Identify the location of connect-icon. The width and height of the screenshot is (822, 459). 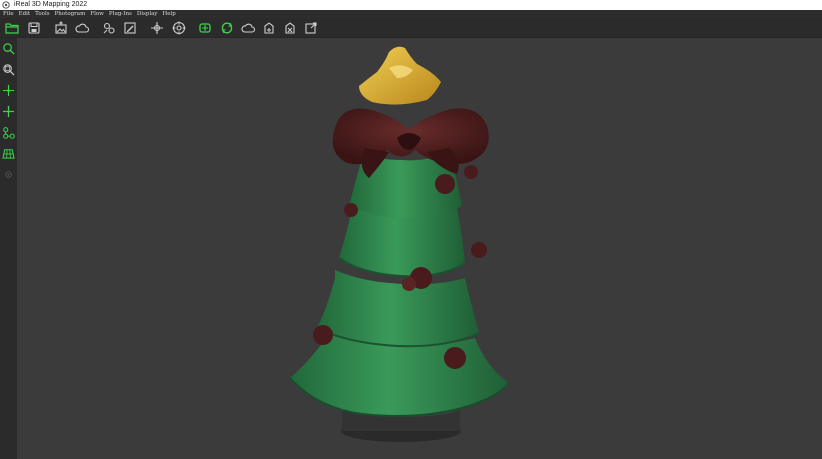
(9, 132).